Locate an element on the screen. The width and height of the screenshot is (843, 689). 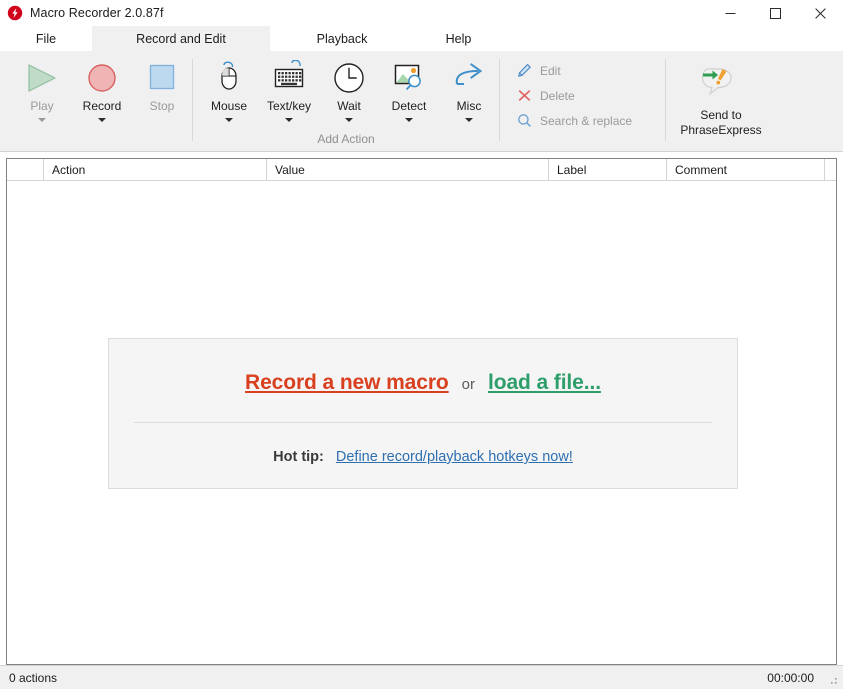
tab-file-label: File is located at coordinates (46, 38).